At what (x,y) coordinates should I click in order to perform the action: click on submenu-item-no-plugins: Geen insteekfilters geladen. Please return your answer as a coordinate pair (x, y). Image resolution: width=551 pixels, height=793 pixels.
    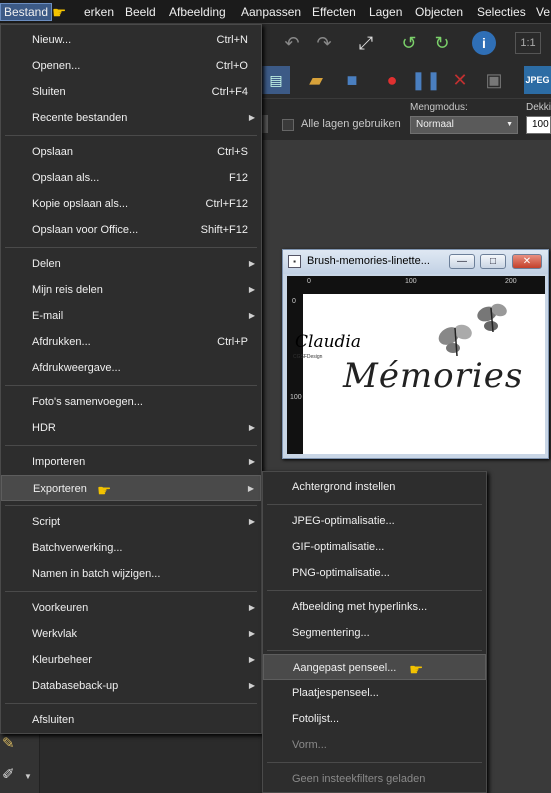
    Looking at the image, I should click on (359, 779).